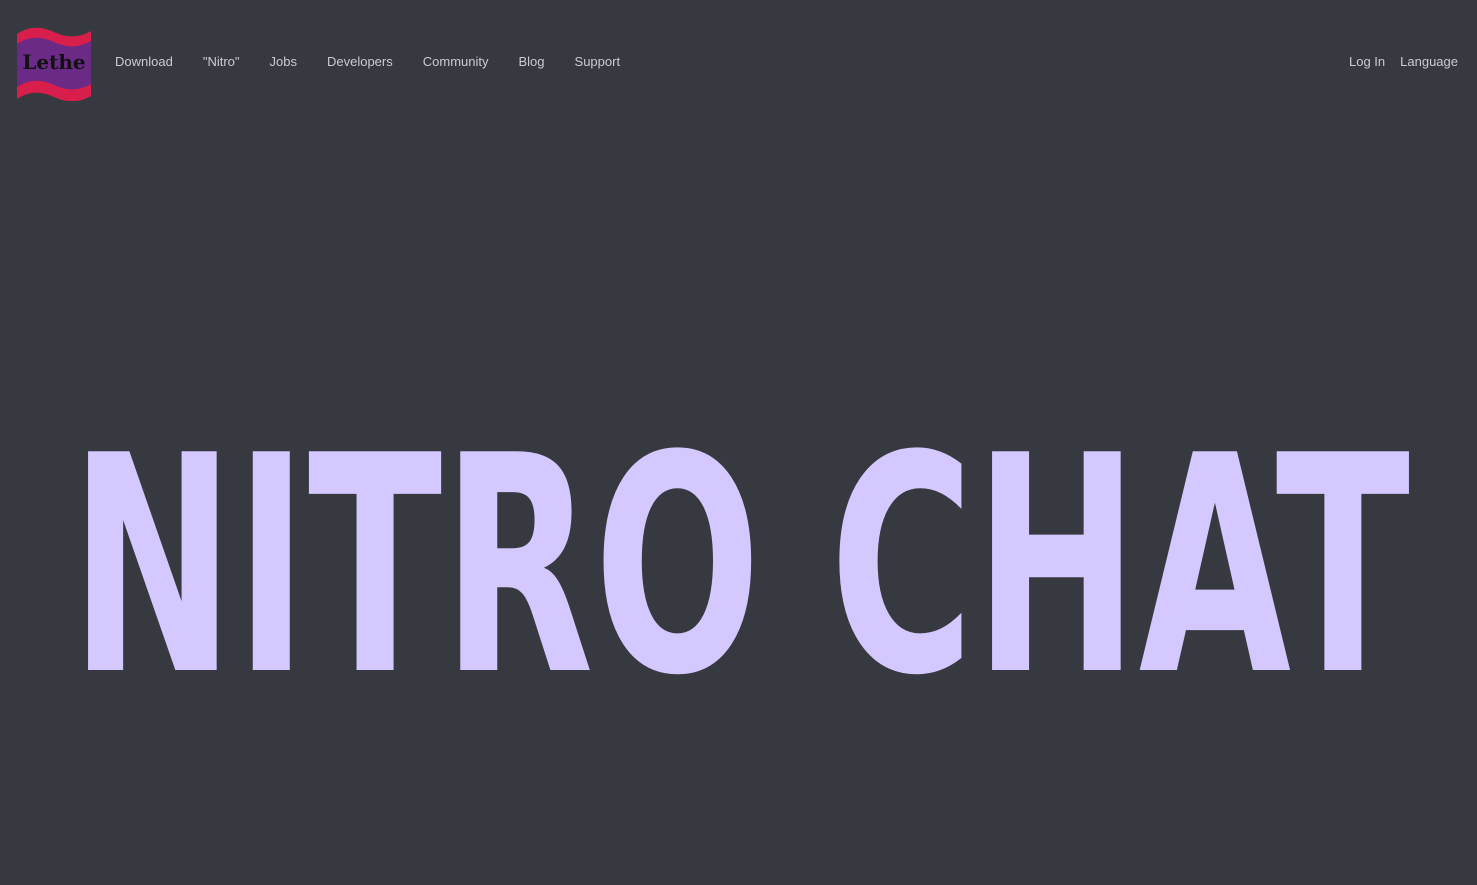 The height and width of the screenshot is (885, 1477). What do you see at coordinates (1429, 62) in the screenshot?
I see `language-selector: Language` at bounding box center [1429, 62].